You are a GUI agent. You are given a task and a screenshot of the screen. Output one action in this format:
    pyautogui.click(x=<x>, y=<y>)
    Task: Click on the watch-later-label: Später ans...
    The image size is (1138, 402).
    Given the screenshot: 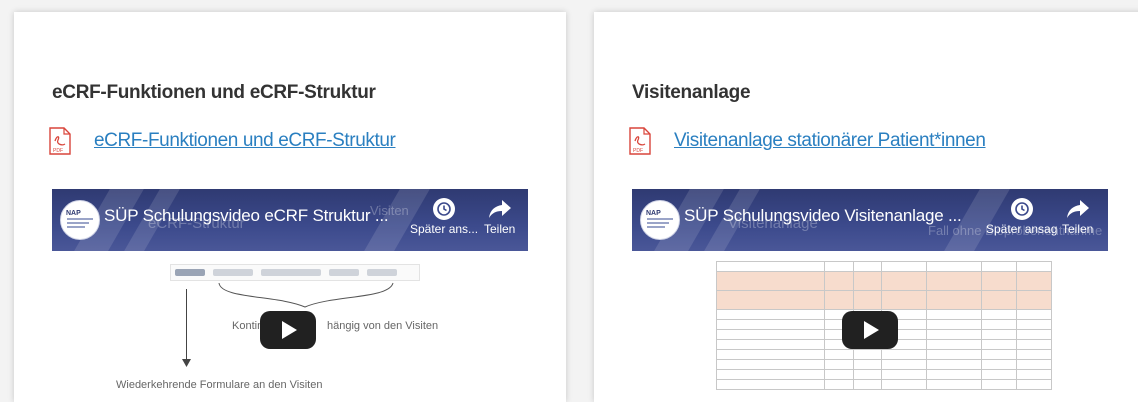 What is the action you would take?
    pyautogui.click(x=444, y=229)
    